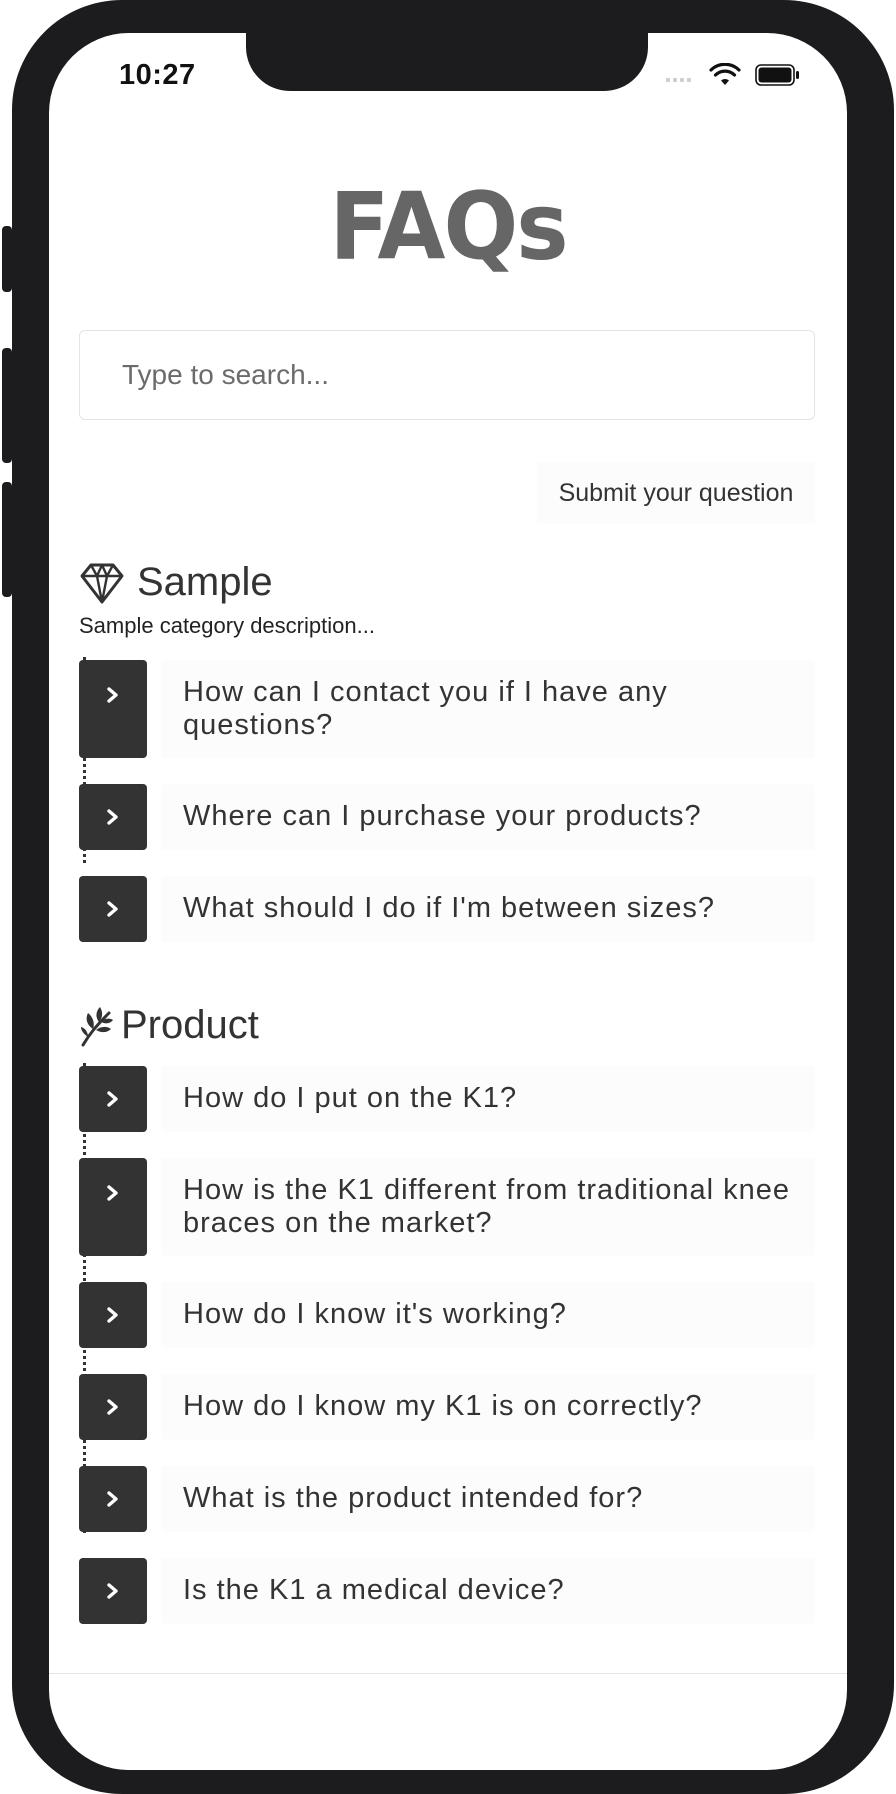 The height and width of the screenshot is (1794, 896). I want to click on faq-item: Where can I purchase your products?, so click(447, 817).